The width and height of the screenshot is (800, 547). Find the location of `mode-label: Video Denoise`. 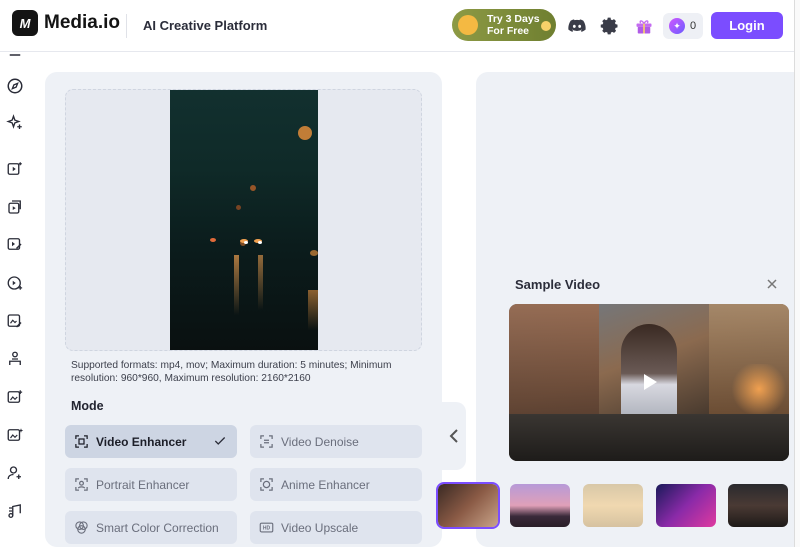

mode-label: Video Denoise is located at coordinates (320, 441).